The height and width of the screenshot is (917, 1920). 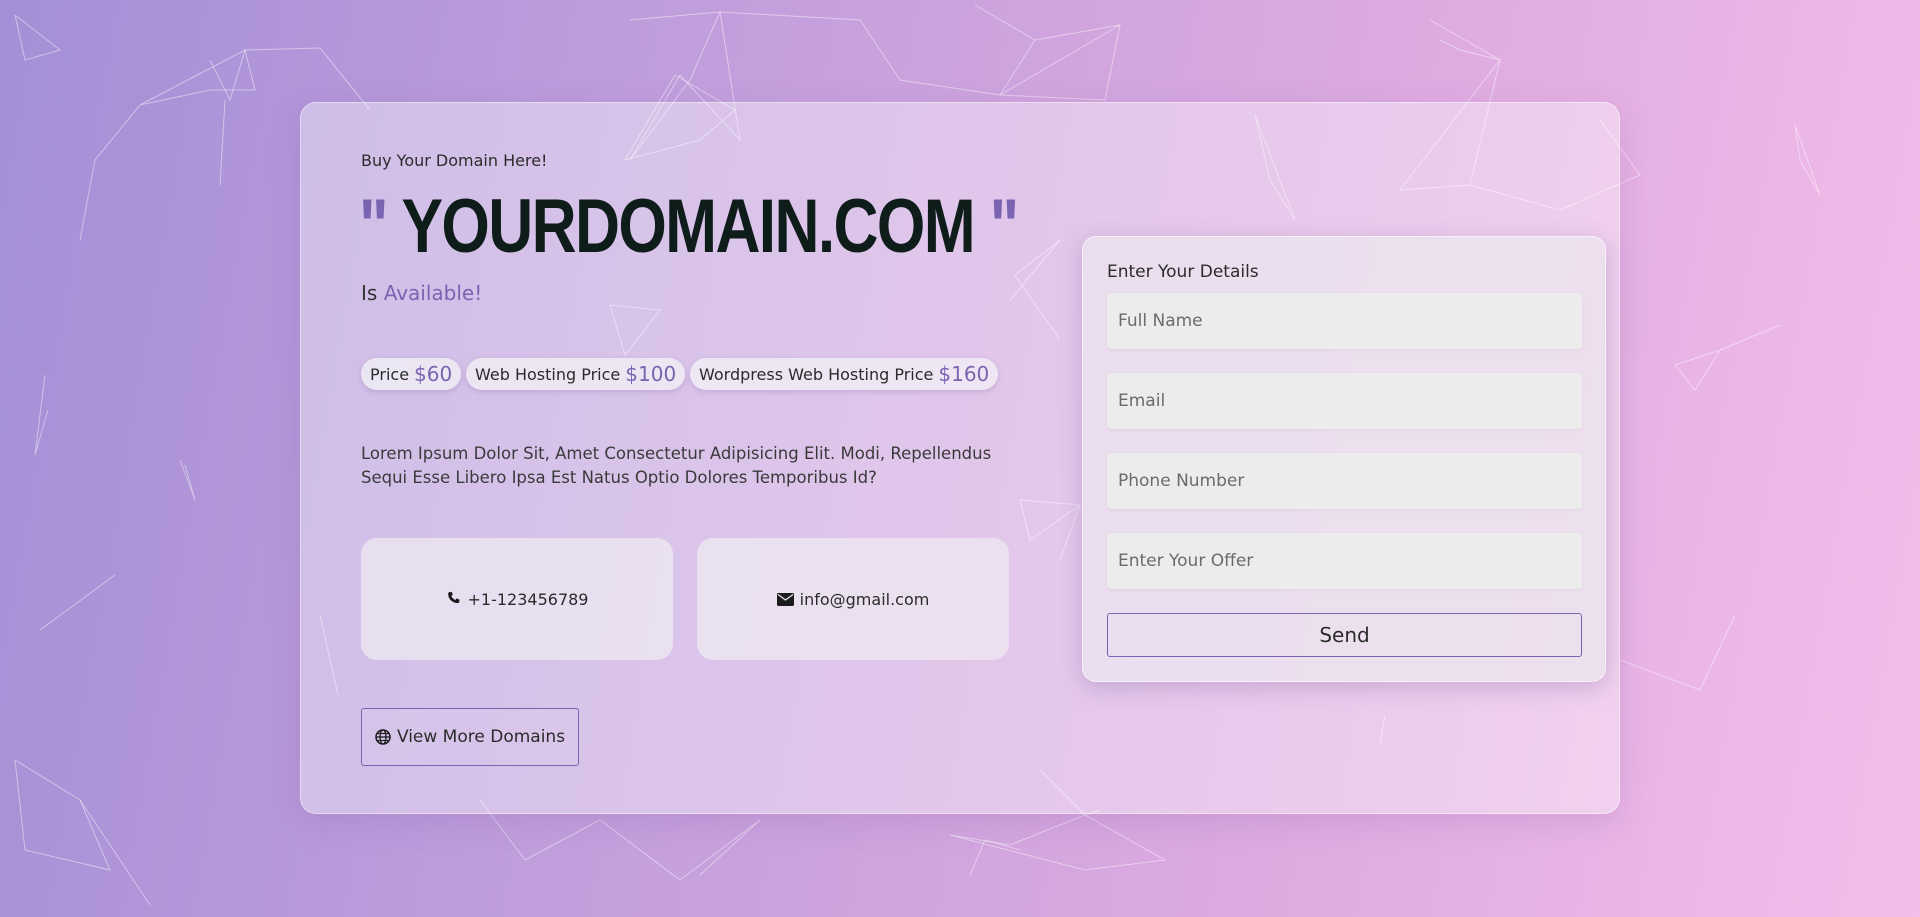 I want to click on send-button: Send, so click(x=1344, y=635).